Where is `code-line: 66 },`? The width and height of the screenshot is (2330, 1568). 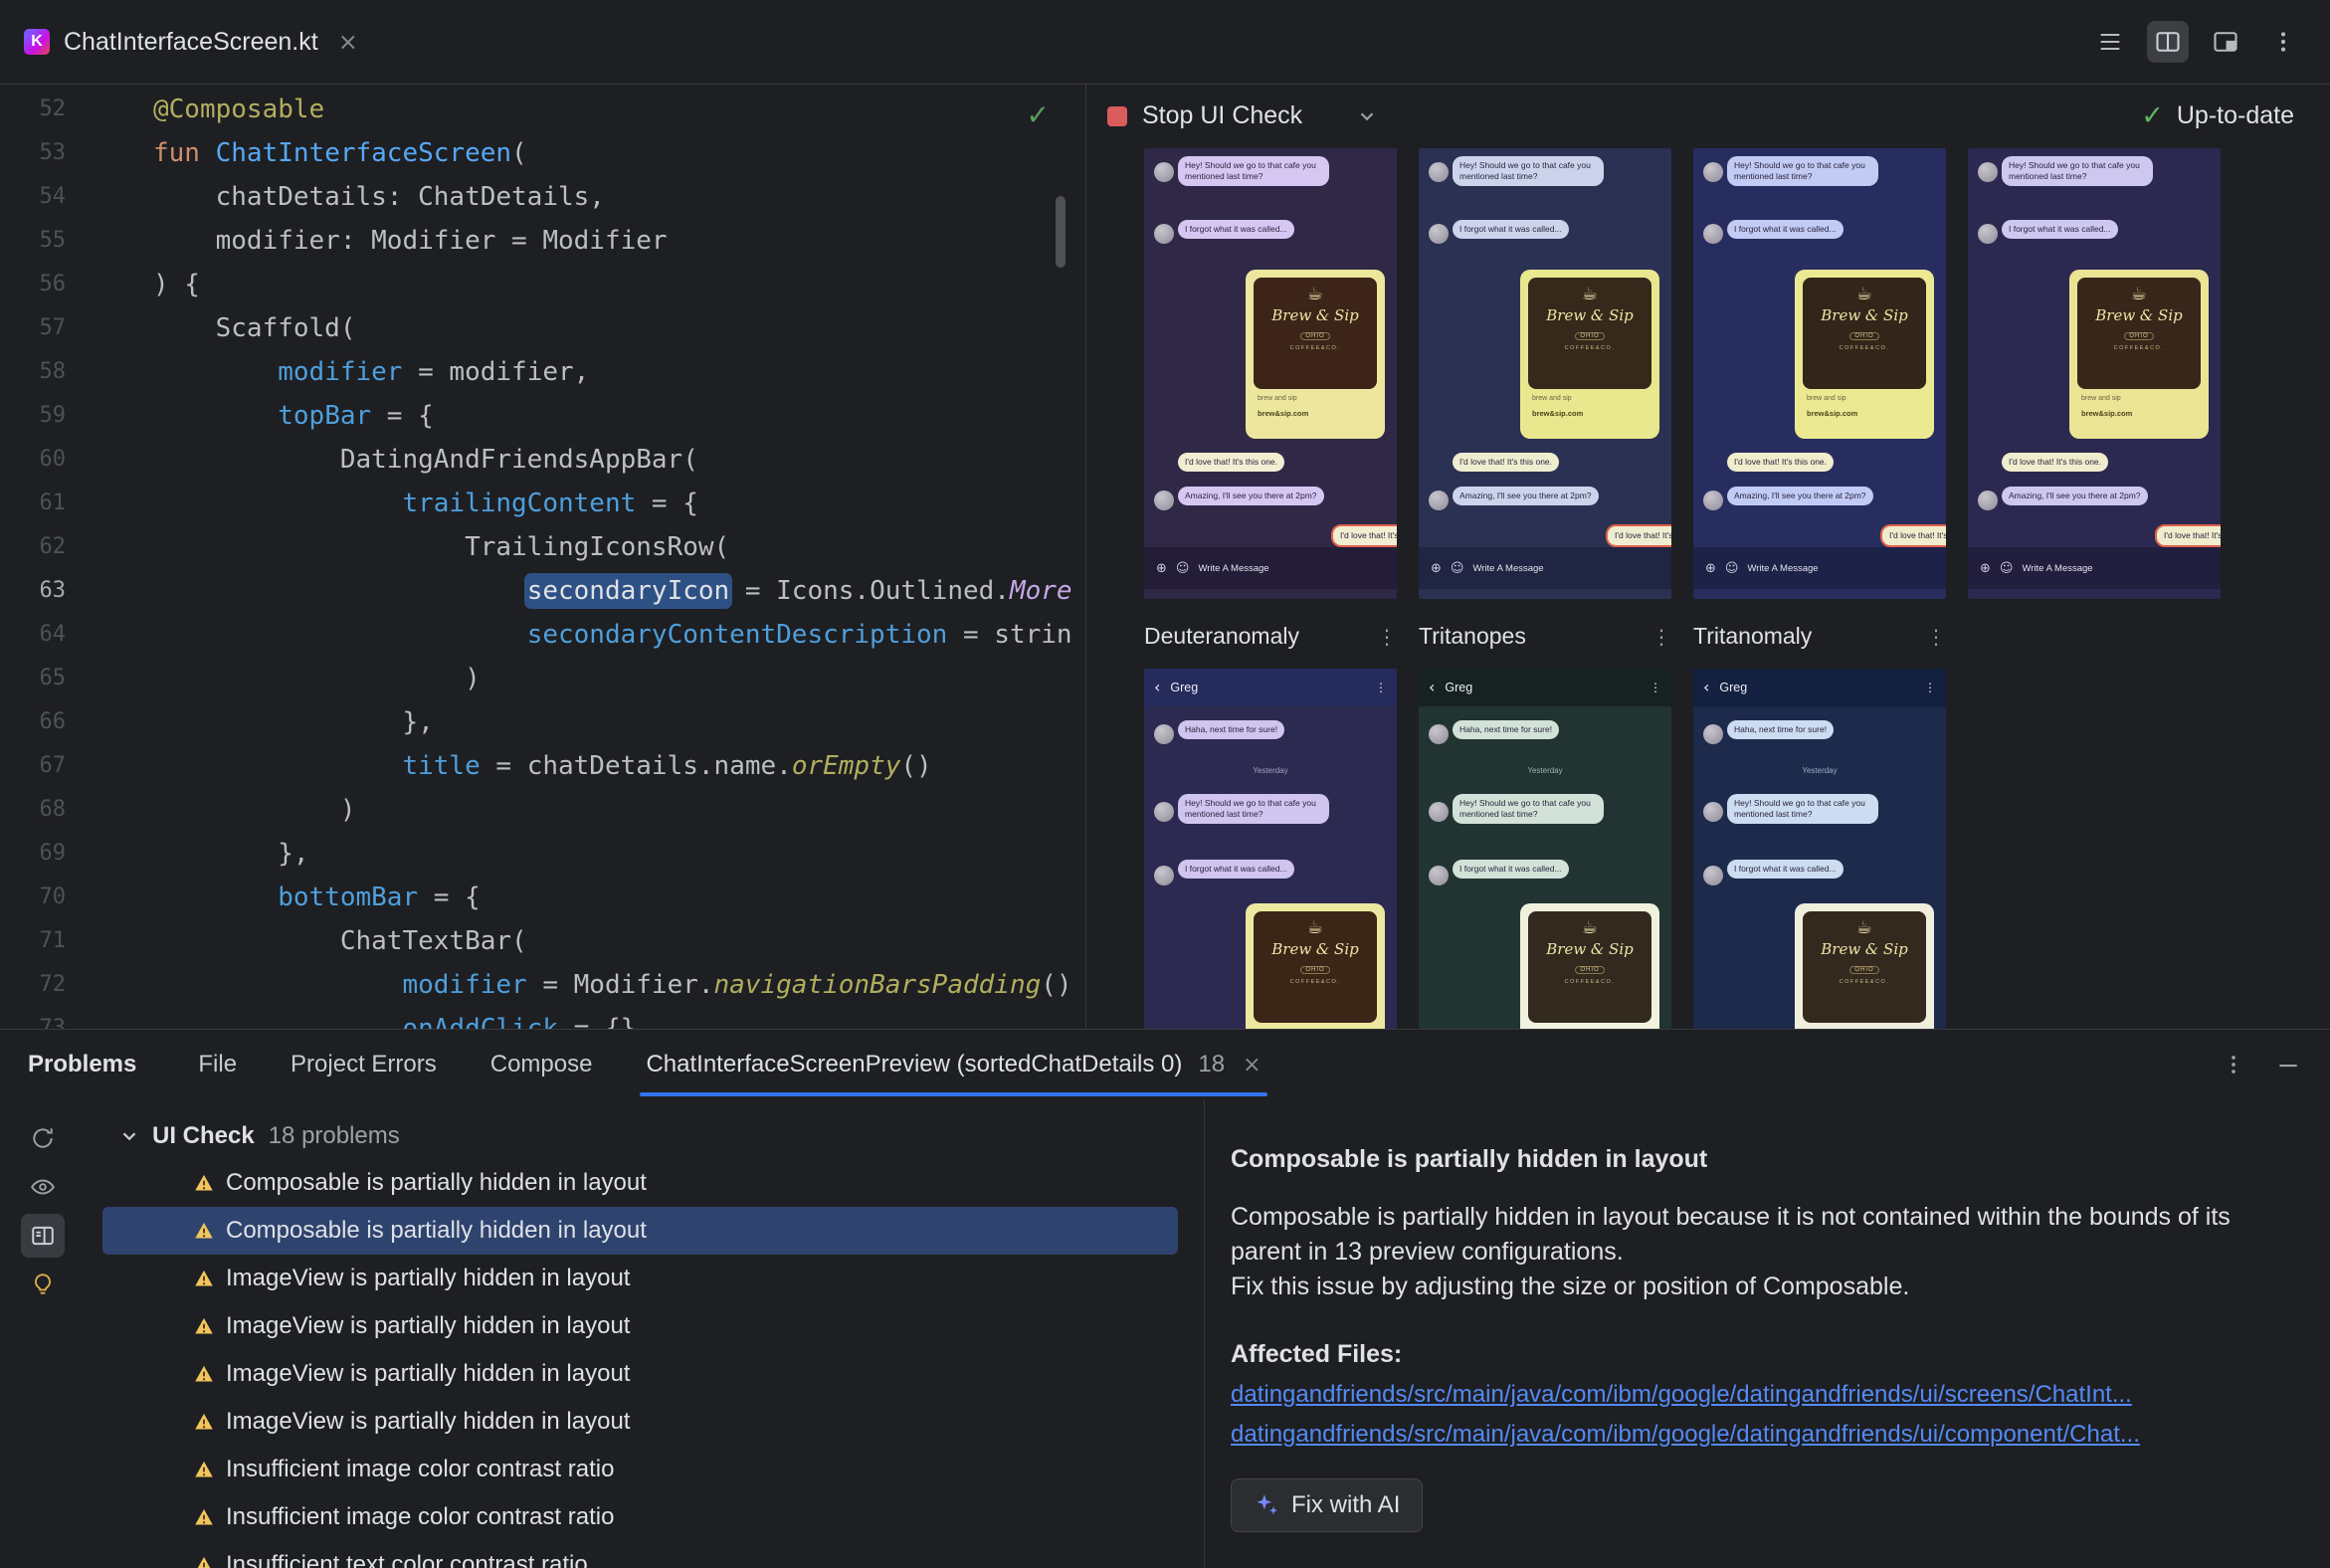 code-line: 66 }, is located at coordinates (542, 722).